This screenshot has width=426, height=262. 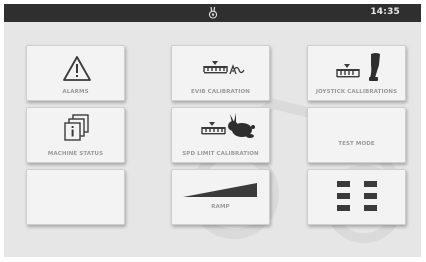 I want to click on joystick-calibration-label: JOYSTICK CALLIBRATIONS, so click(x=356, y=92).